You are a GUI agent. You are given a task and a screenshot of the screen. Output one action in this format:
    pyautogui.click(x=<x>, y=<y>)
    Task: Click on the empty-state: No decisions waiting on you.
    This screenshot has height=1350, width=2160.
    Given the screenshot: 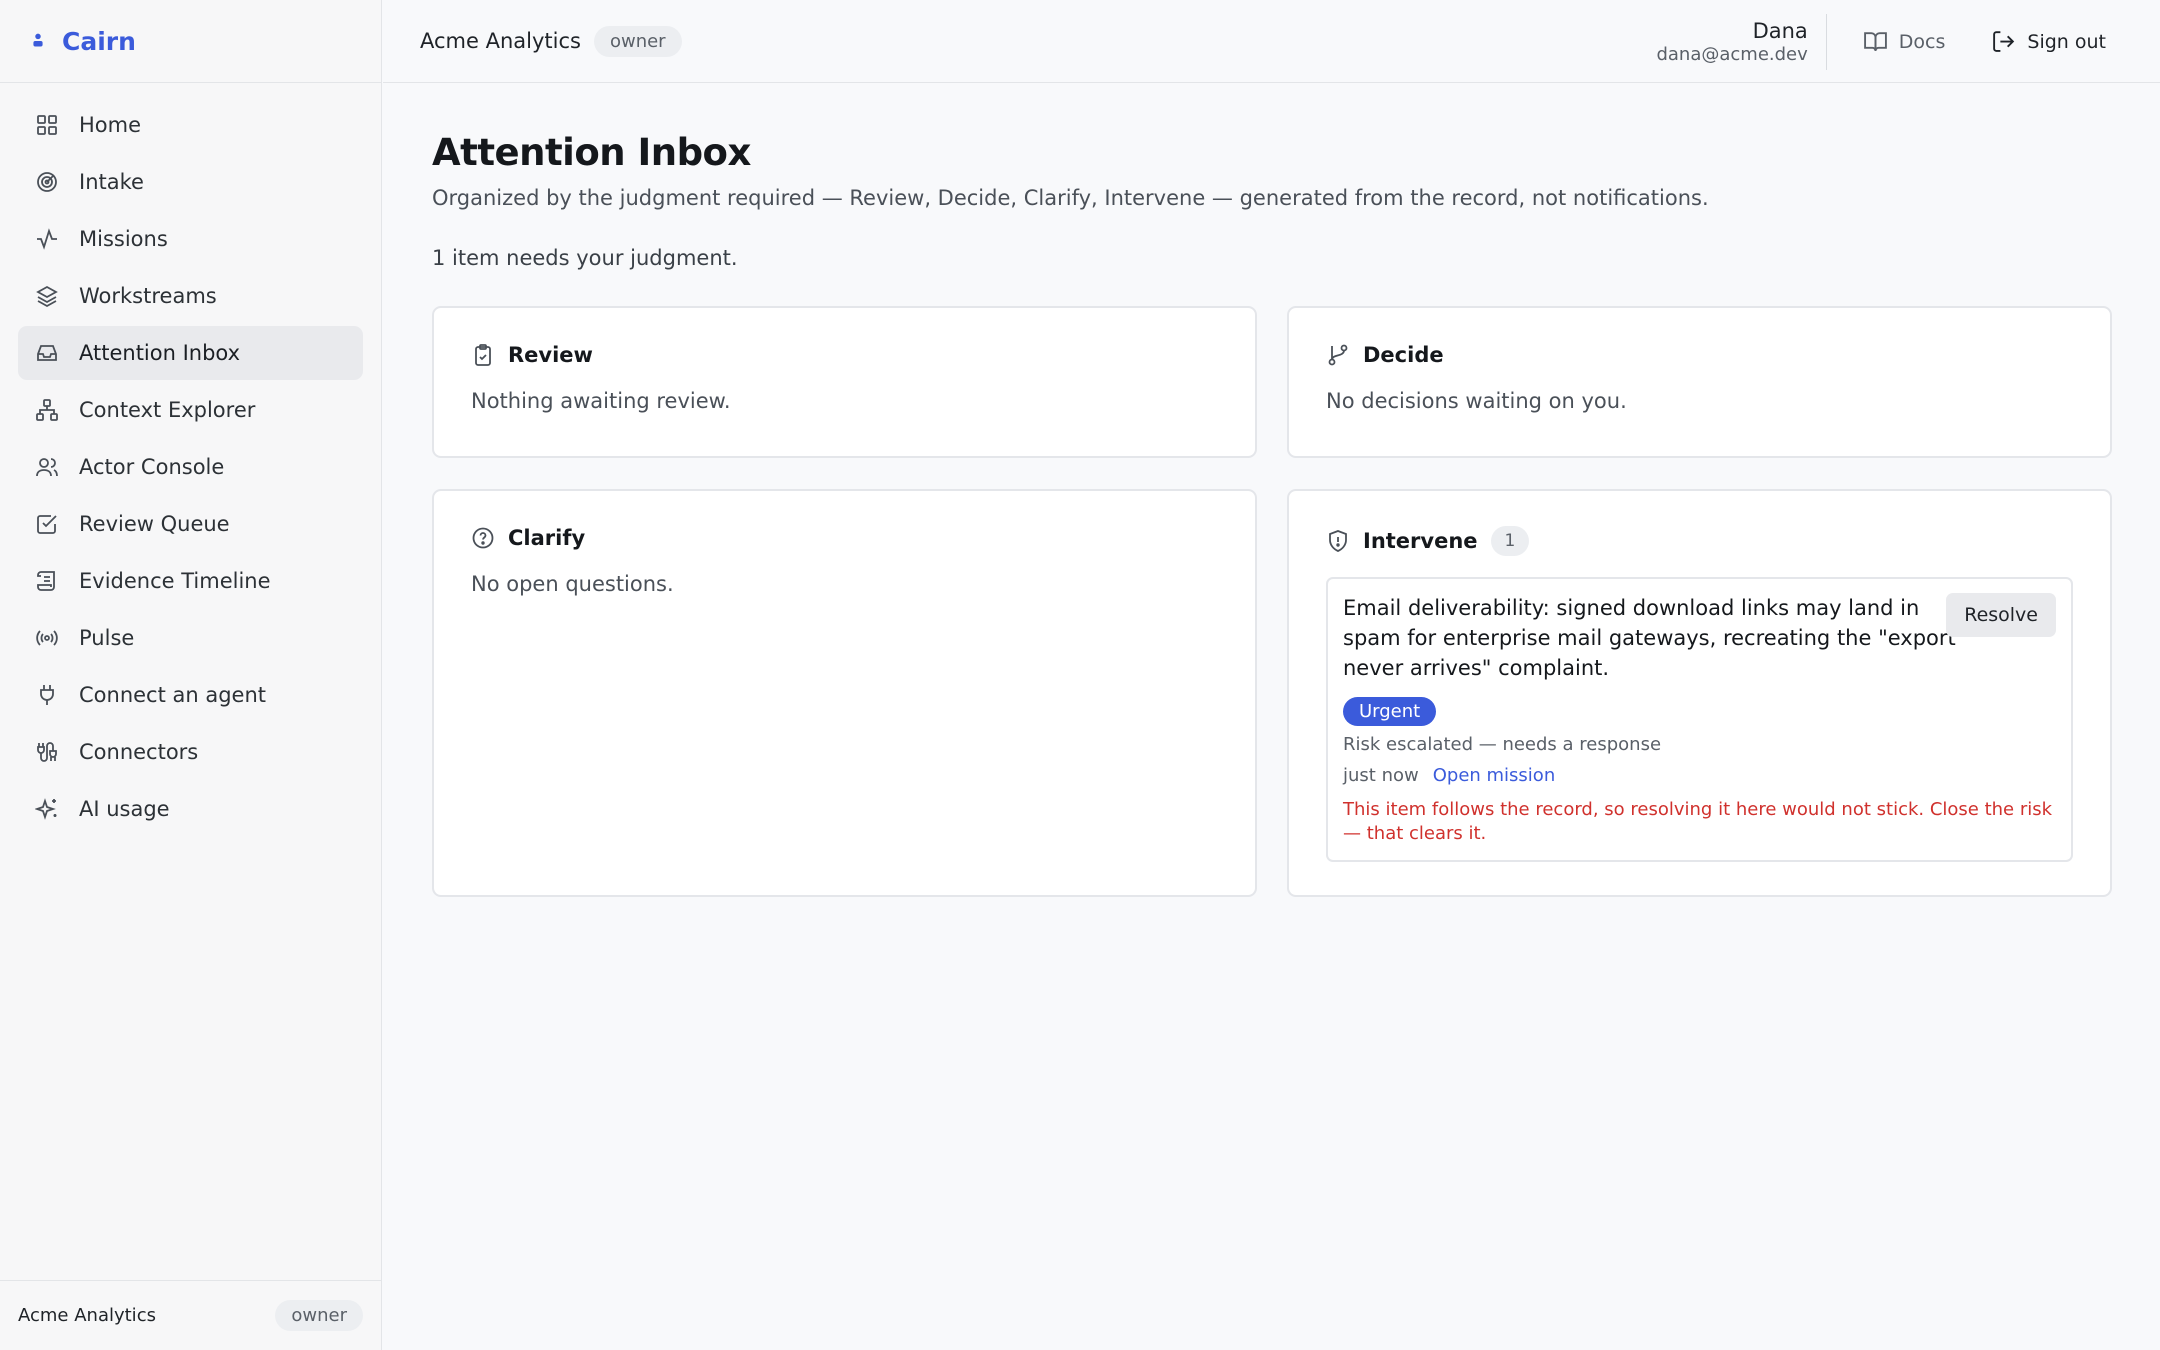 What is the action you would take?
    pyautogui.click(x=1476, y=401)
    